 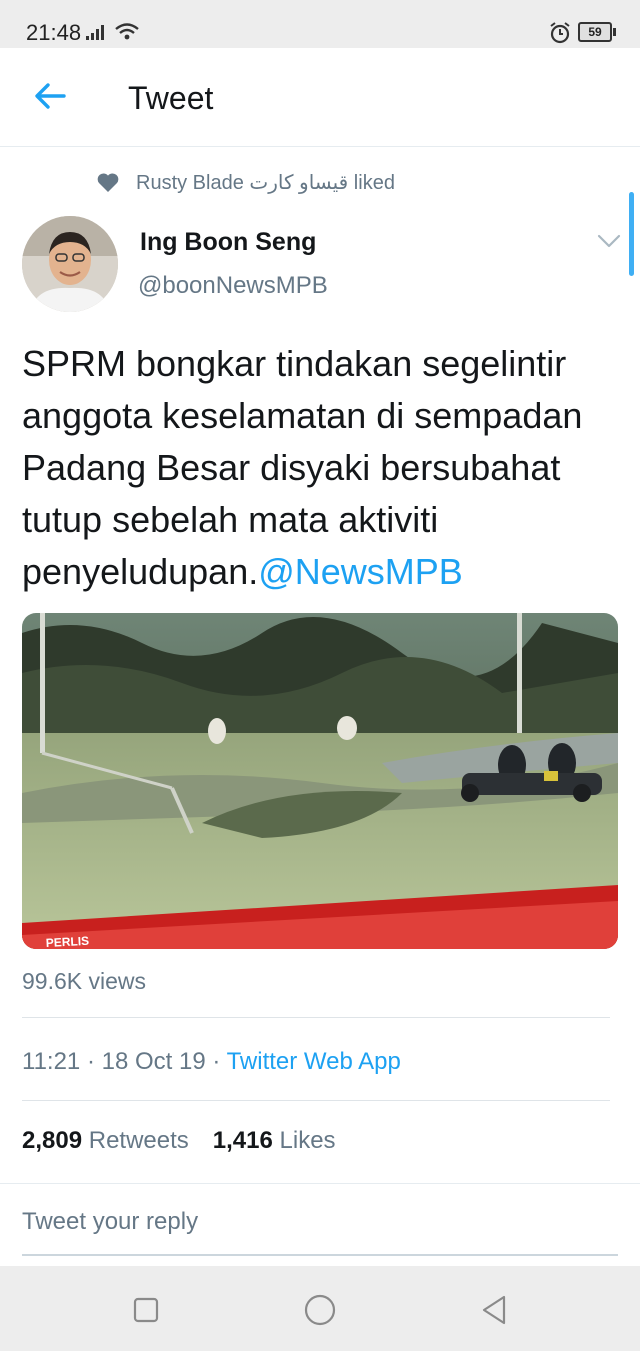 What do you see at coordinates (54, 32) in the screenshot?
I see `status-time: 21:48` at bounding box center [54, 32].